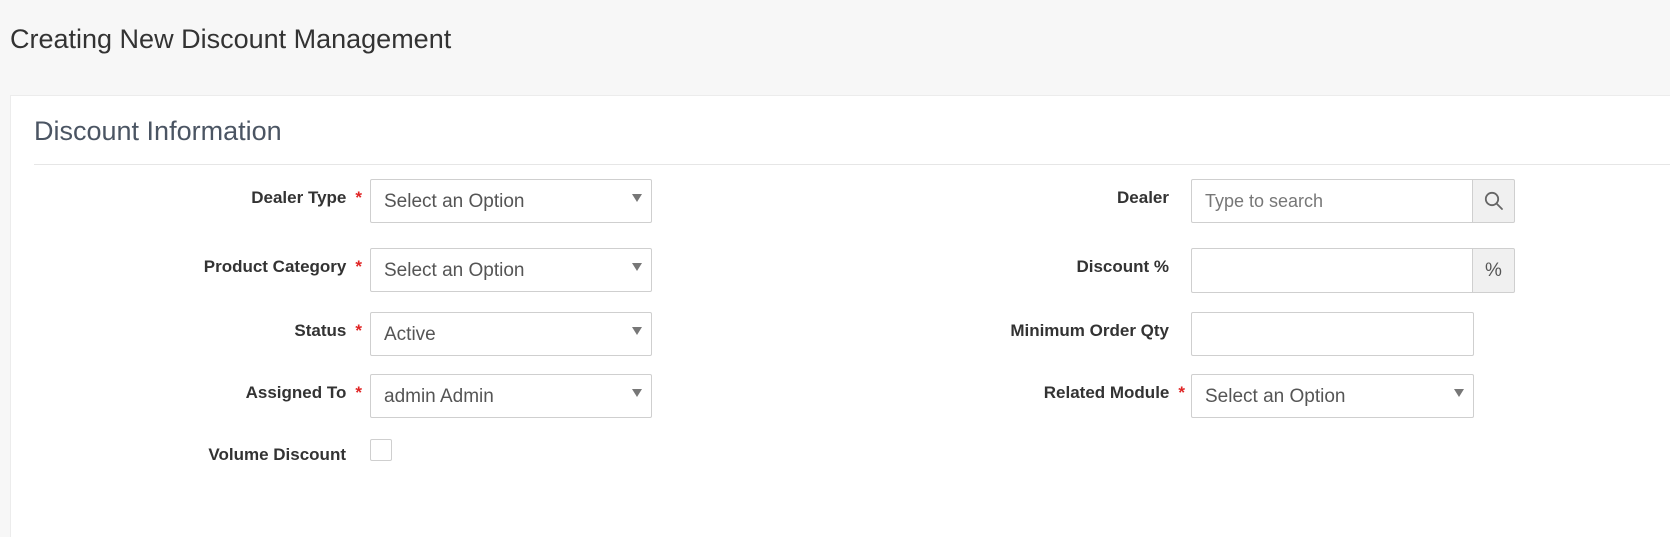 The height and width of the screenshot is (537, 1670). What do you see at coordinates (454, 201) in the screenshot?
I see `dealer-type-value: Select an Option` at bounding box center [454, 201].